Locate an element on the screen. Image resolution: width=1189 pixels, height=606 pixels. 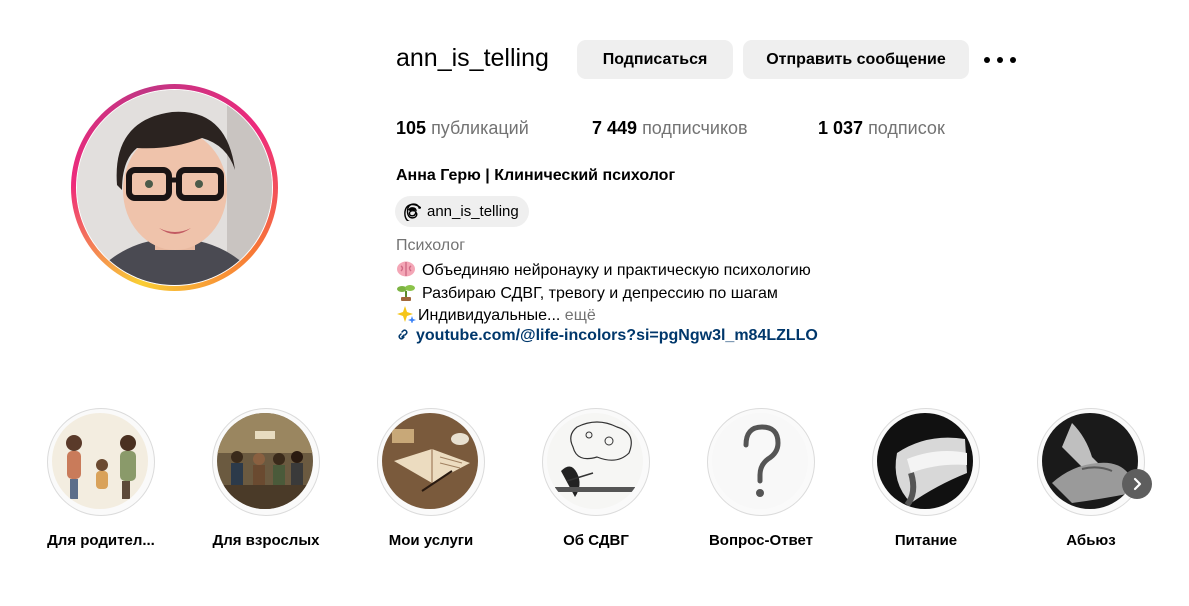
send-message-button: Отправить сообщение is located at coordinates (856, 59).